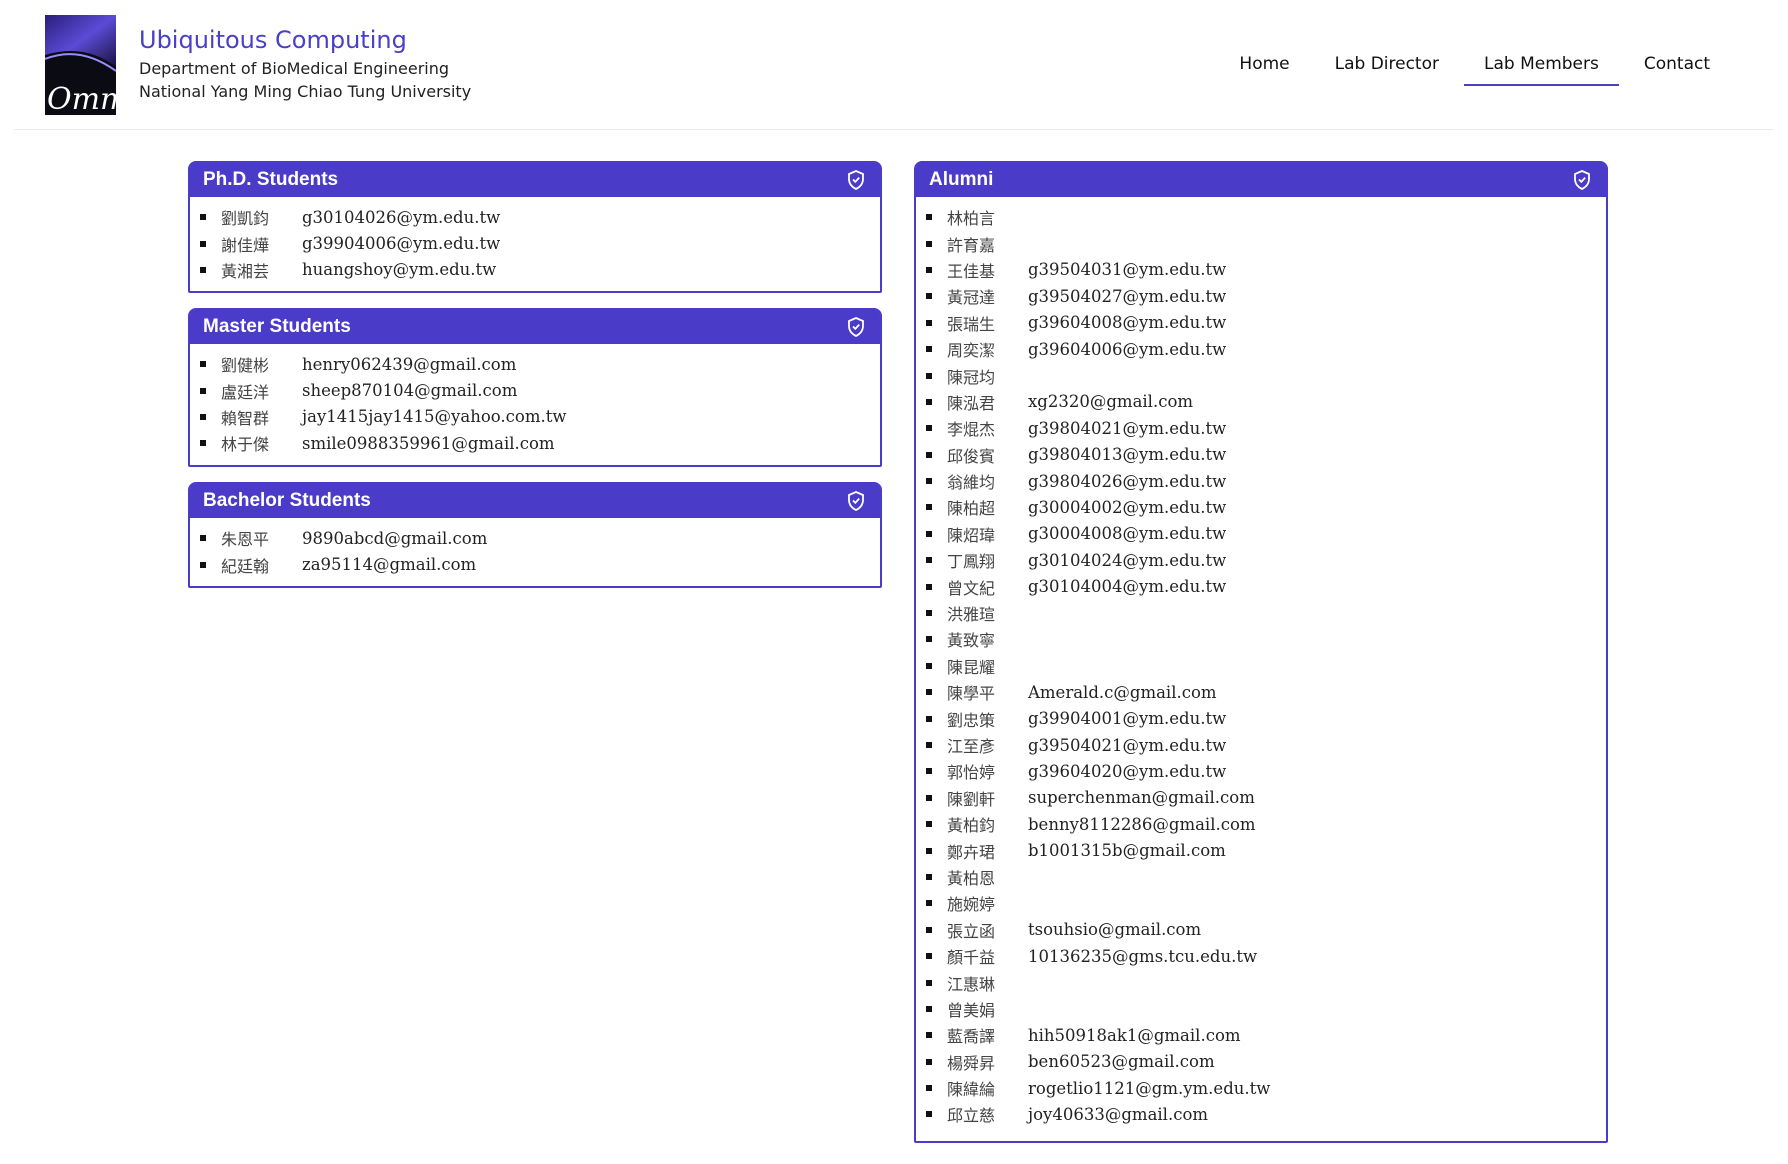 The image size is (1788, 1164). What do you see at coordinates (401, 243) in the screenshot?
I see `member-email: g39904006@ym.edu.tw` at bounding box center [401, 243].